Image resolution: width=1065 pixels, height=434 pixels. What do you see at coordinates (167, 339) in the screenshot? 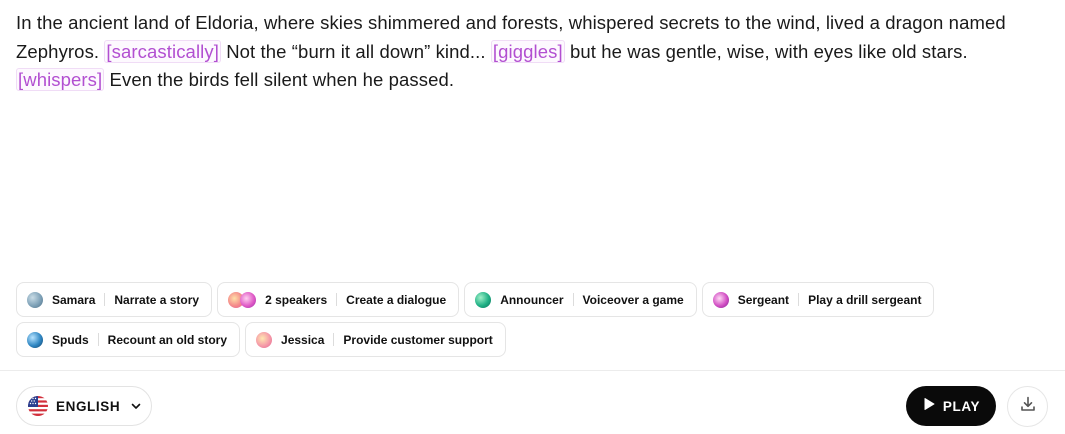
I see `preset-action: Recount an old story` at bounding box center [167, 339].